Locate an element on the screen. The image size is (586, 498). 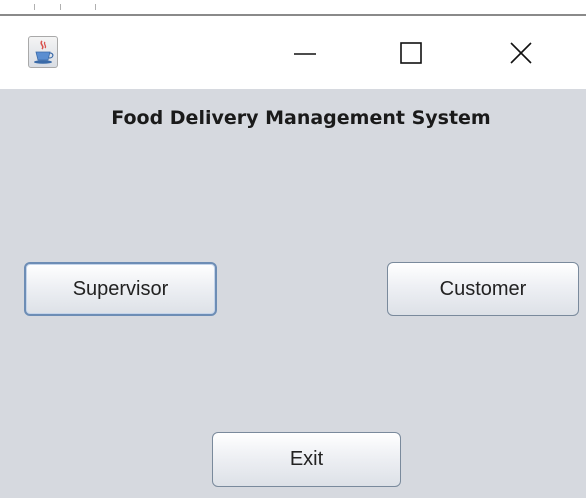
customer-button: Customer is located at coordinates (483, 289).